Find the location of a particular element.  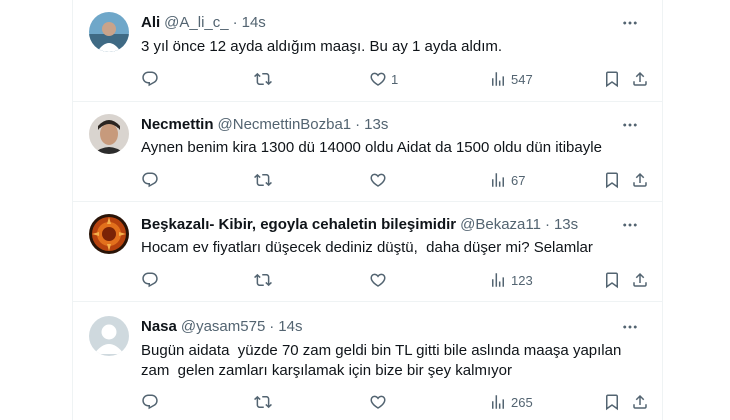

views-button: 547 is located at coordinates (511, 79).